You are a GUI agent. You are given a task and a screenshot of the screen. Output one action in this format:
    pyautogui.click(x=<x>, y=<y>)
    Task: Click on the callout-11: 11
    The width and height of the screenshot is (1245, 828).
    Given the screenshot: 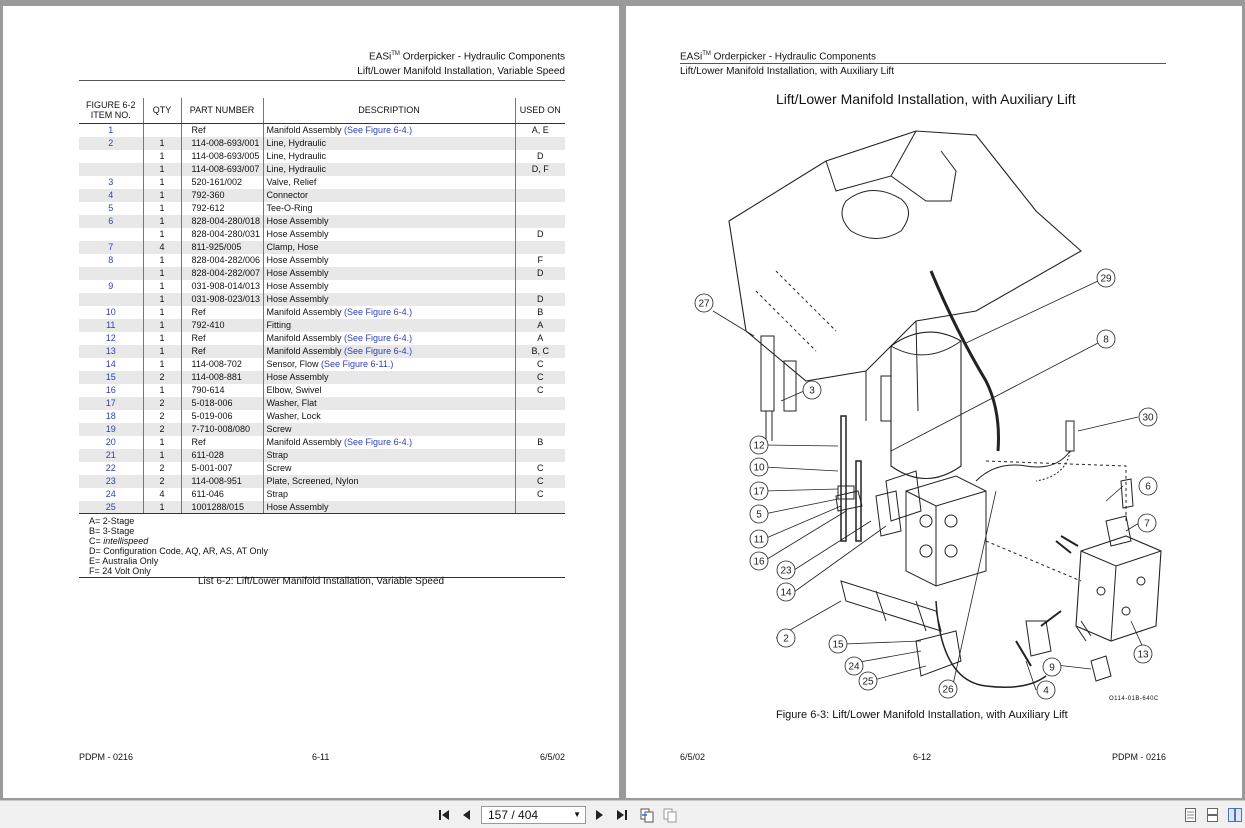 What is the action you would take?
    pyautogui.click(x=759, y=539)
    